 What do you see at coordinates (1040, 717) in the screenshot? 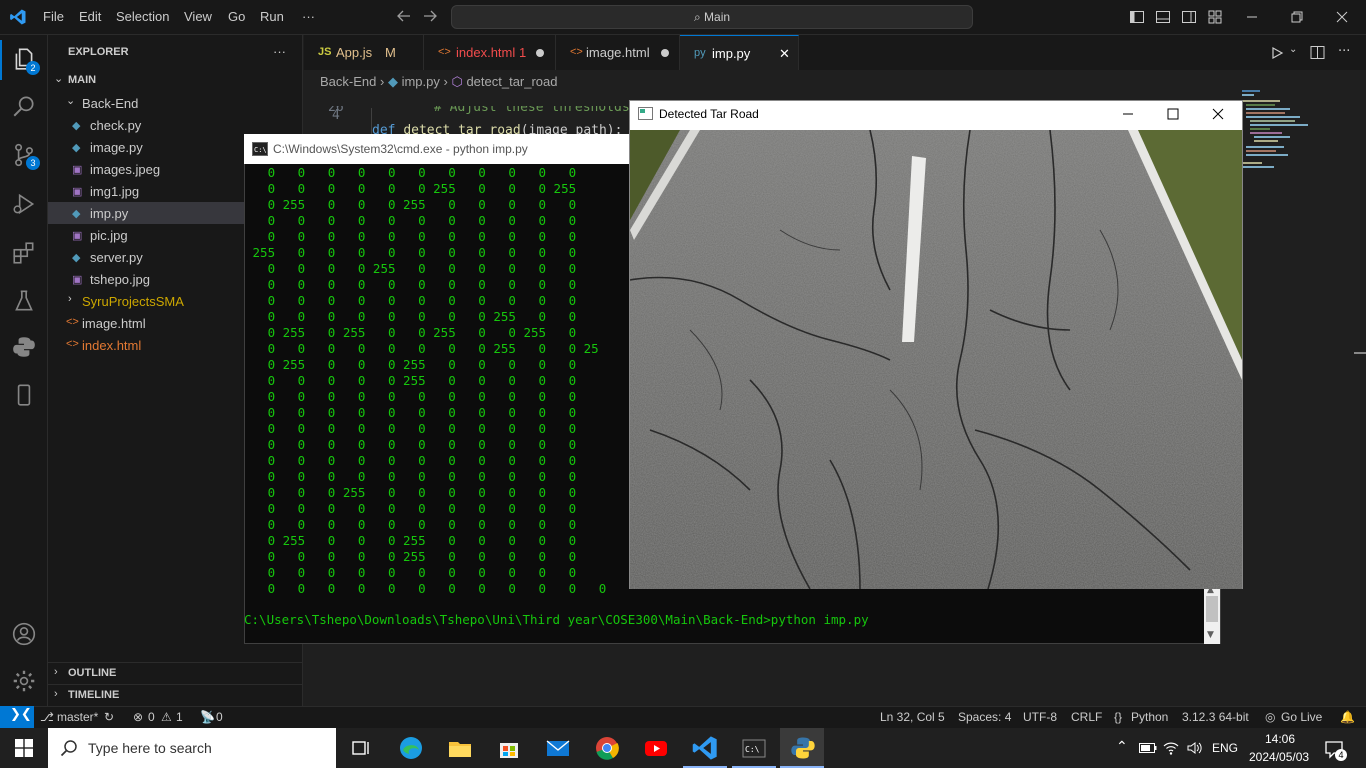
I see `encoding: UTF-8` at bounding box center [1040, 717].